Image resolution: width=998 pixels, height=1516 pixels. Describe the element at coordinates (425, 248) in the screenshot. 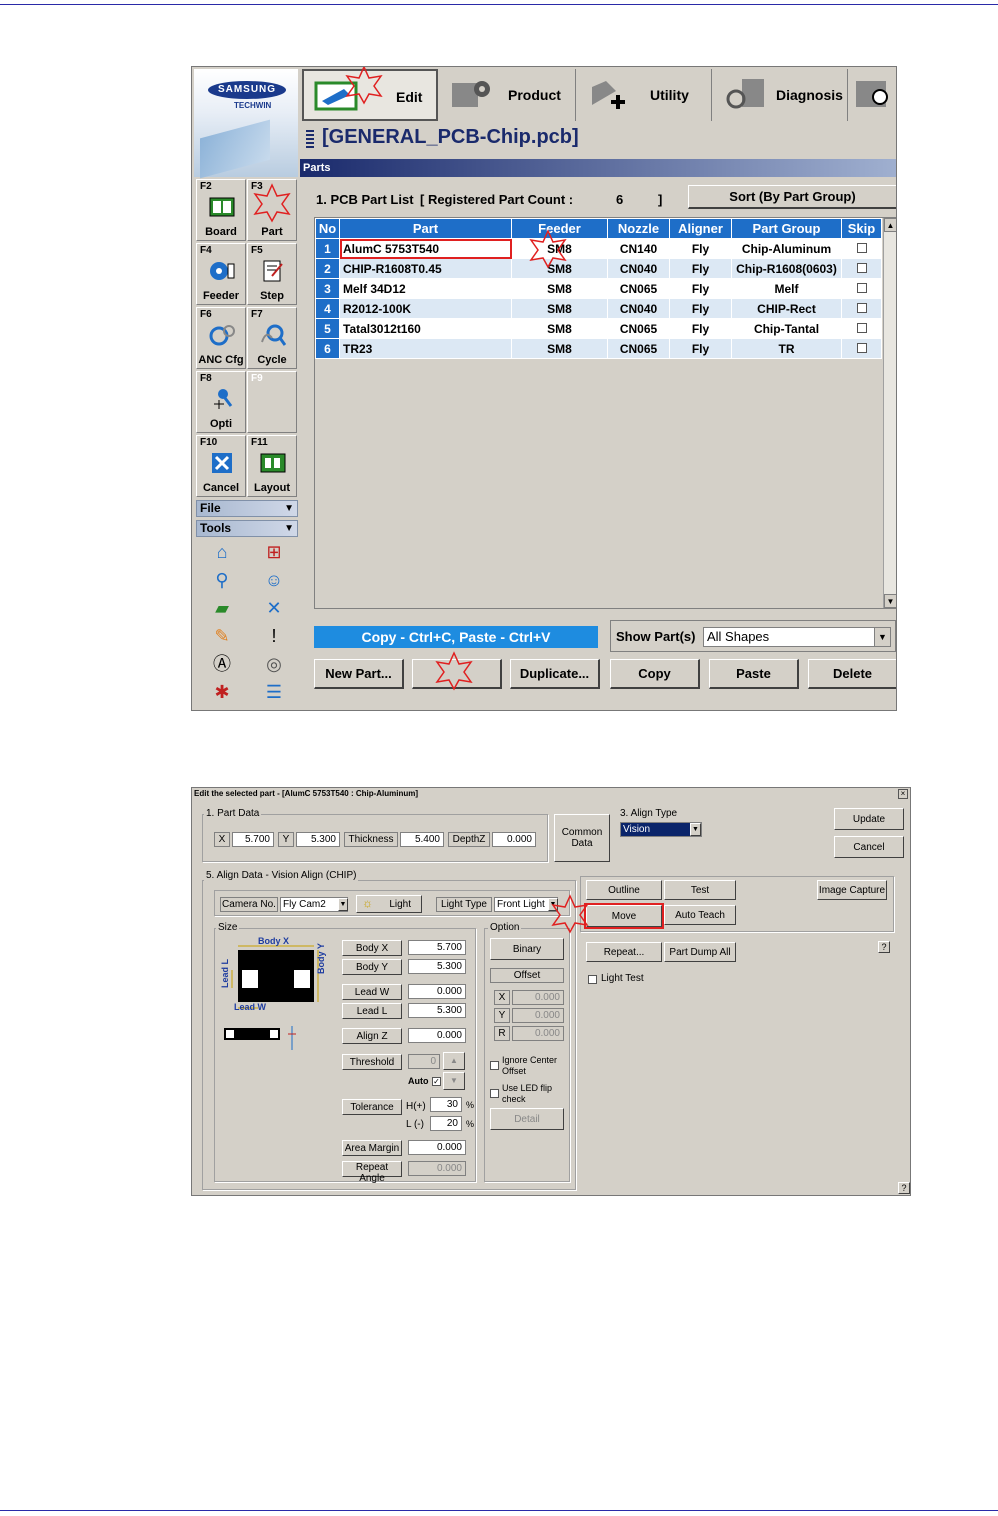

I see `cell-part: AlumC 5753T540` at that location.